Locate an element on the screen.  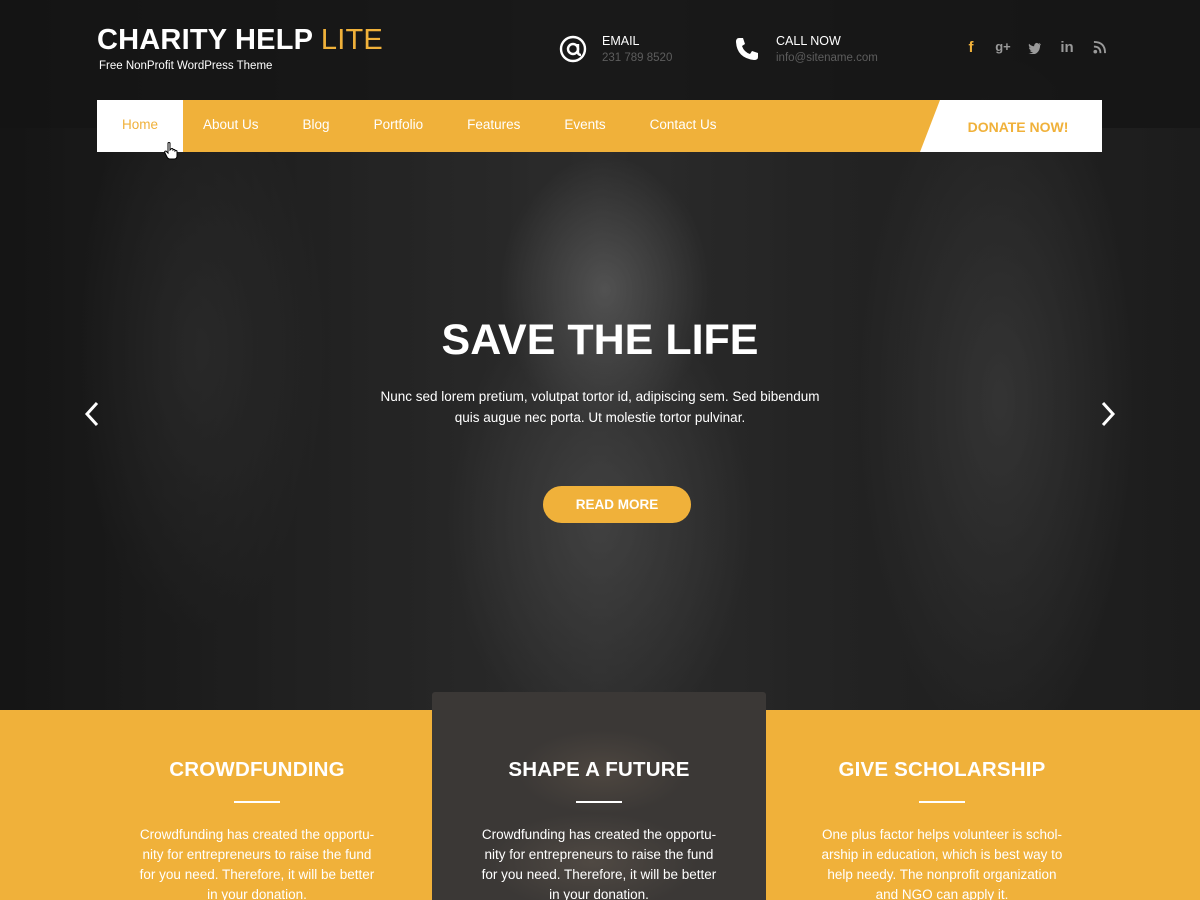
hero-title: SAVE THE LIFE is located at coordinates (600, 340).